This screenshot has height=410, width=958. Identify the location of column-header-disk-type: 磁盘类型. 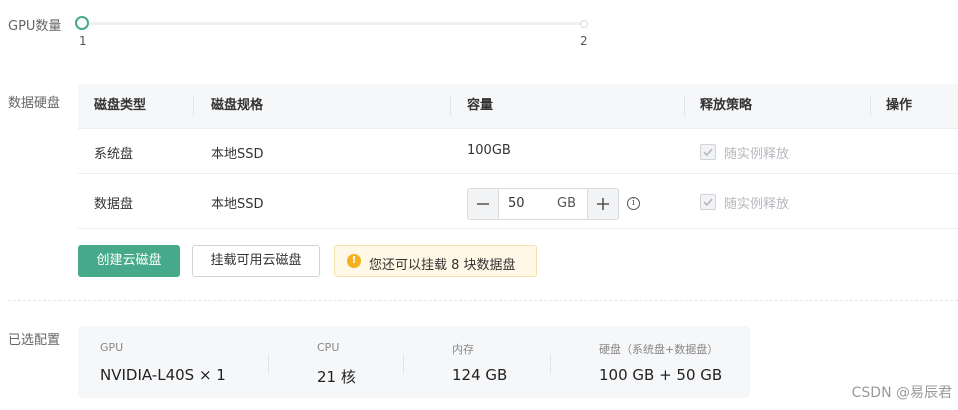
(120, 105).